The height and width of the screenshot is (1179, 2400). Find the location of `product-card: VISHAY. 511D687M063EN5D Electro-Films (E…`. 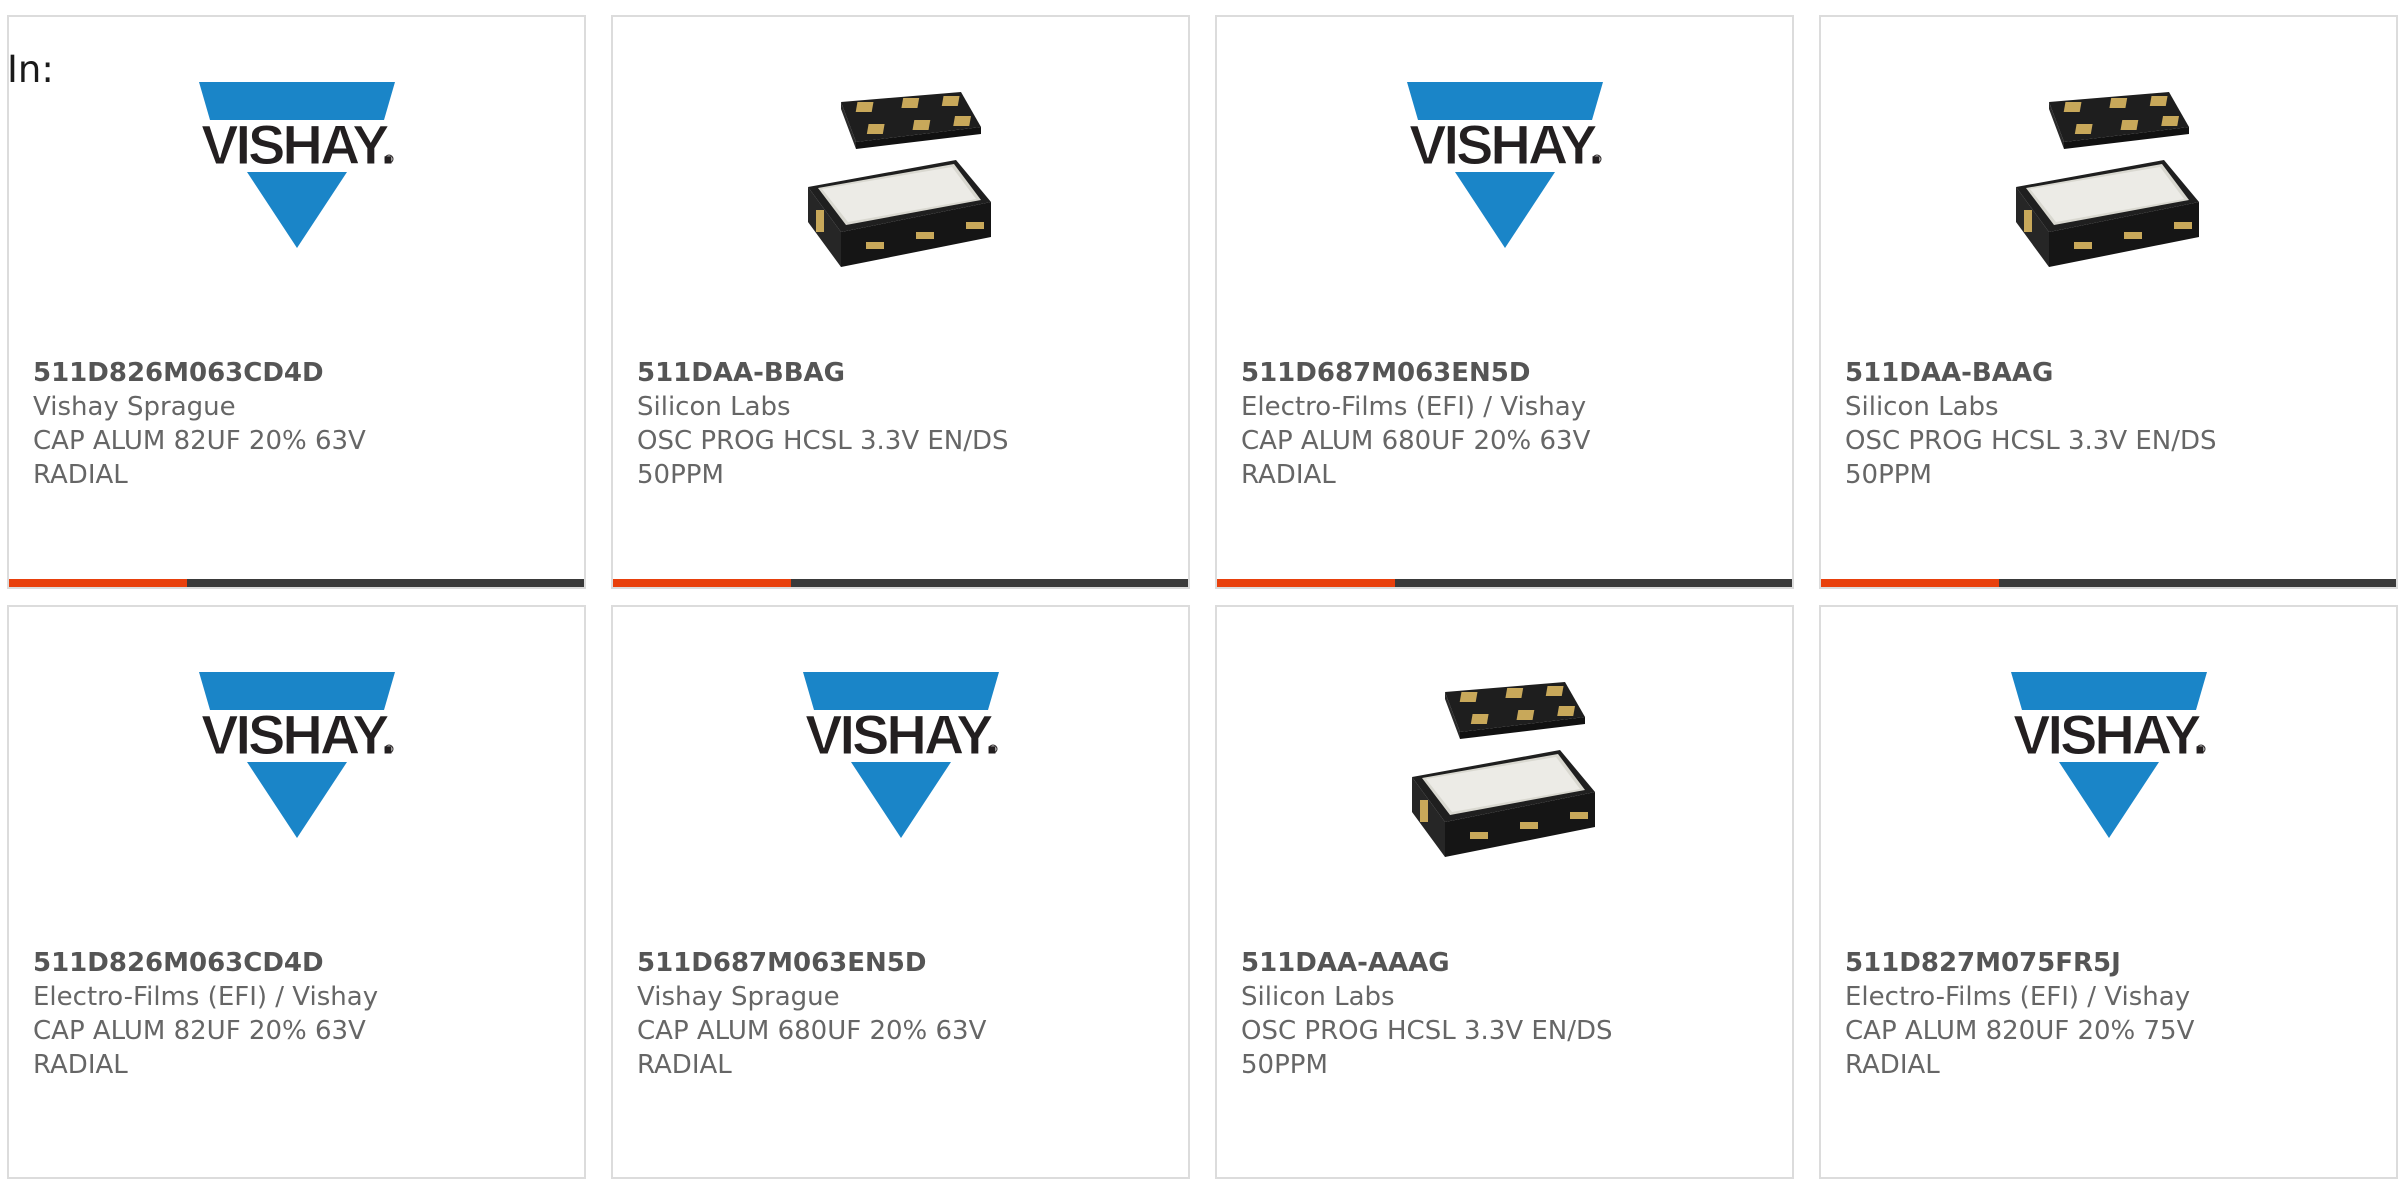

product-card: VISHAY. 511D687M063EN5D Electro-Films (E… is located at coordinates (1504, 302).